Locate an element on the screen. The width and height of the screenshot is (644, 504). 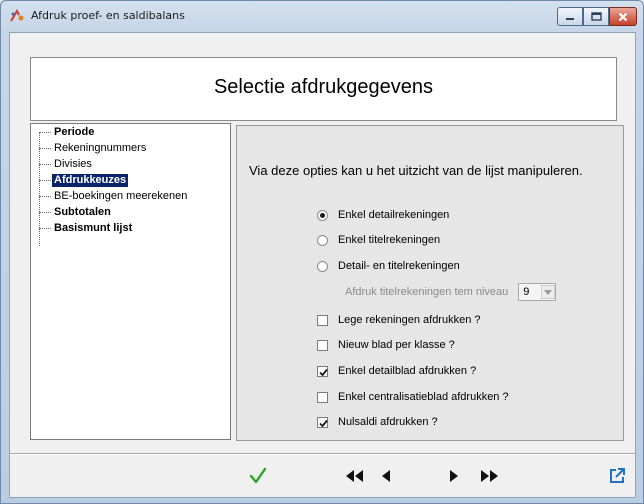
tree-item-periode: Periode is located at coordinates (67, 132).